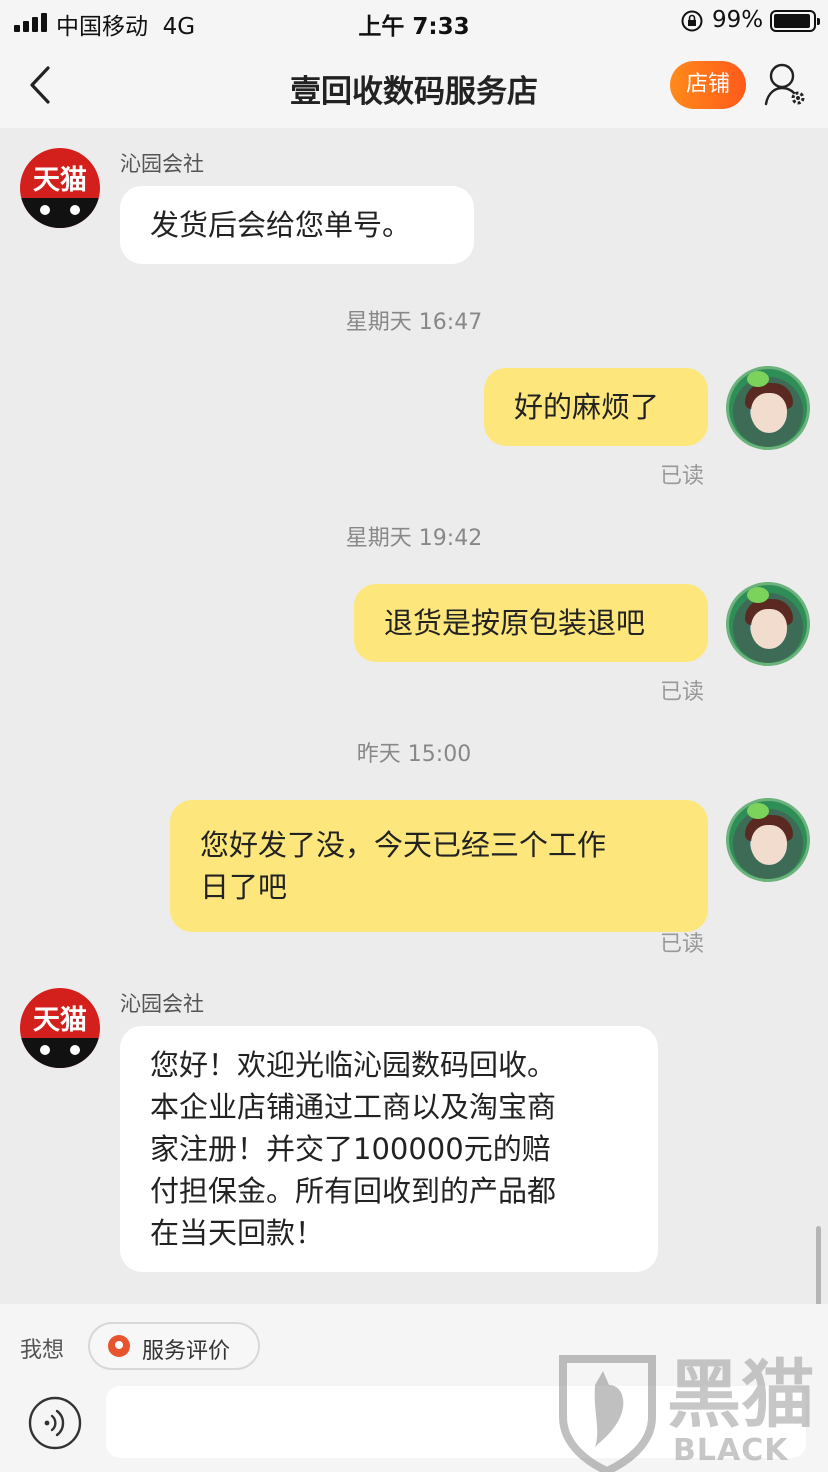 The width and height of the screenshot is (828, 1472). Describe the element at coordinates (414, 86) in the screenshot. I see `nav-bar: 壹回收数码服务店 店铺` at that location.